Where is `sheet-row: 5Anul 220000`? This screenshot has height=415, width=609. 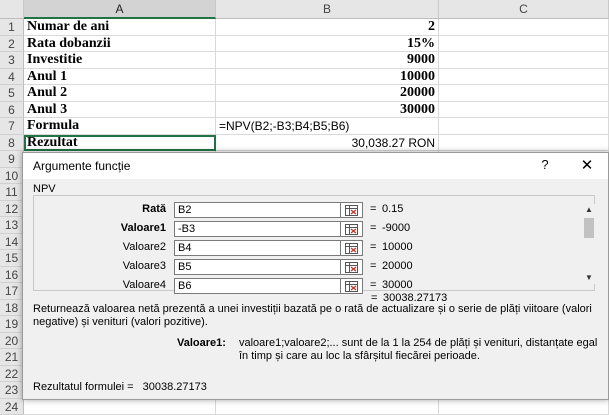
sheet-row: 5Anul 220000 is located at coordinates (304, 93).